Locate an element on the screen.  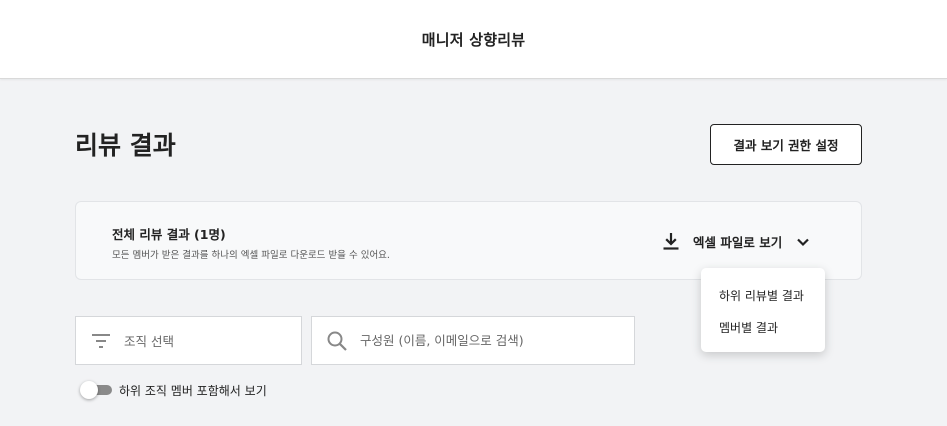
menu-item-sub-review-results: 하위 리뷰별 결과 is located at coordinates (763, 295).